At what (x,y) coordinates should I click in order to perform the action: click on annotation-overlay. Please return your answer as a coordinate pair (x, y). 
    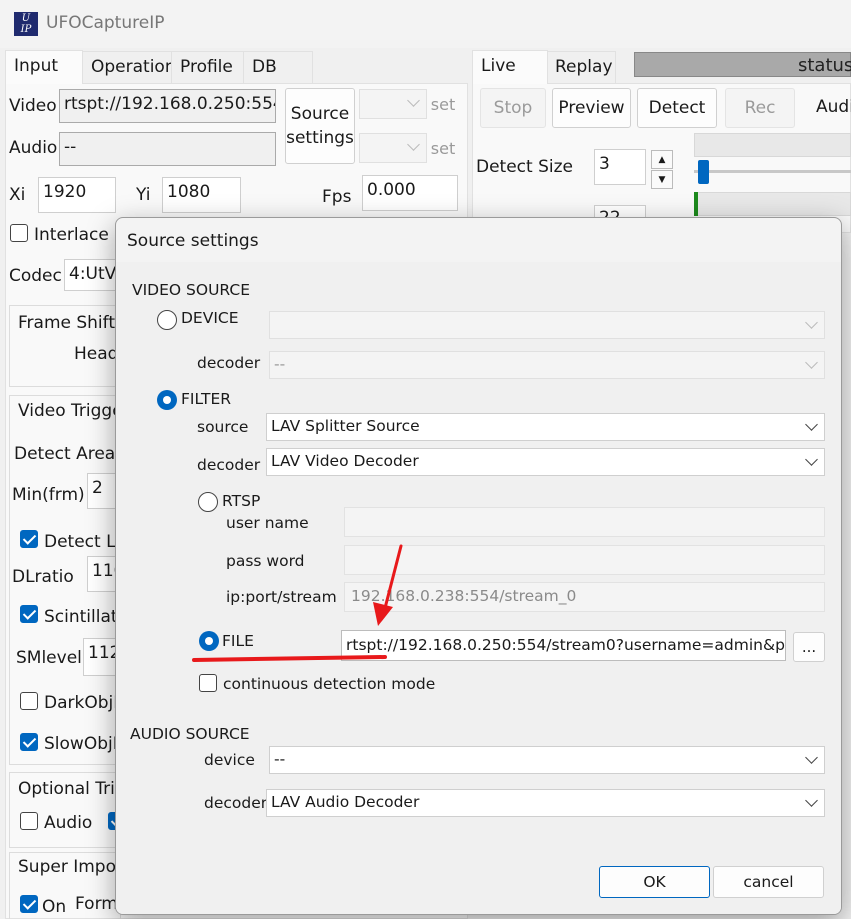
    Looking at the image, I should click on (297, 603).